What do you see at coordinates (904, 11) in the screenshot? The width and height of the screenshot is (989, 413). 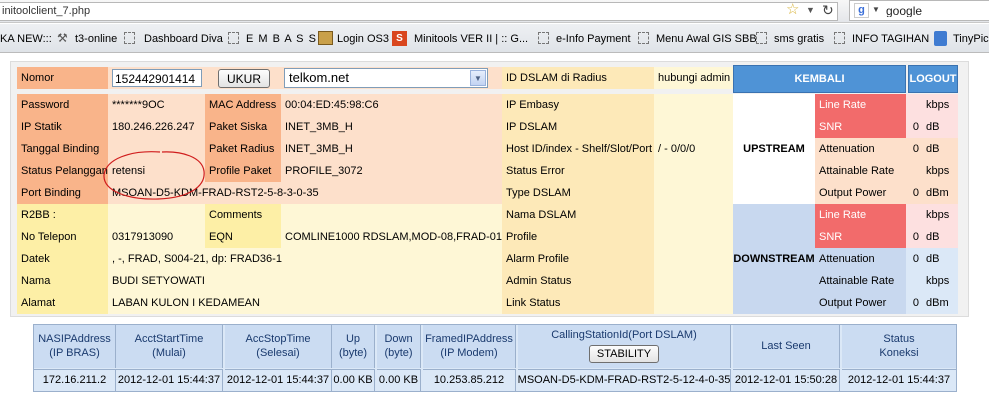 I see `search-text: google` at bounding box center [904, 11].